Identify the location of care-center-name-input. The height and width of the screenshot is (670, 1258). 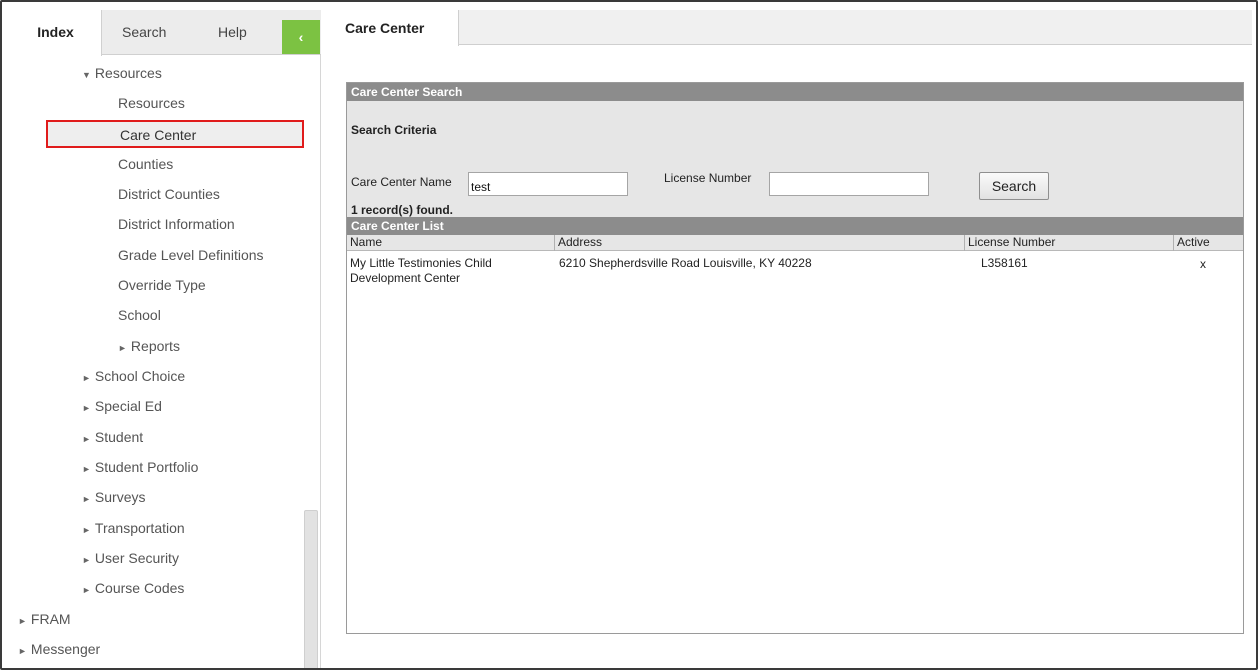
(548, 184).